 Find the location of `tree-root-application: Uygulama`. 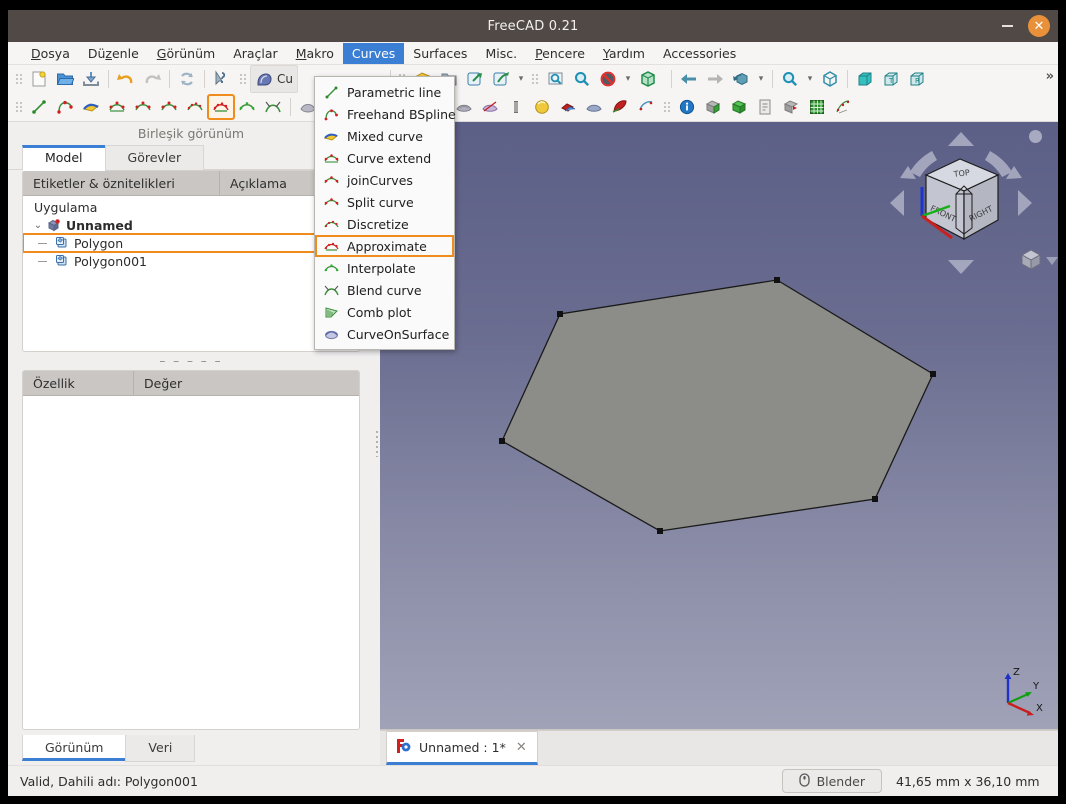

tree-root-application: Uygulama is located at coordinates (191, 207).